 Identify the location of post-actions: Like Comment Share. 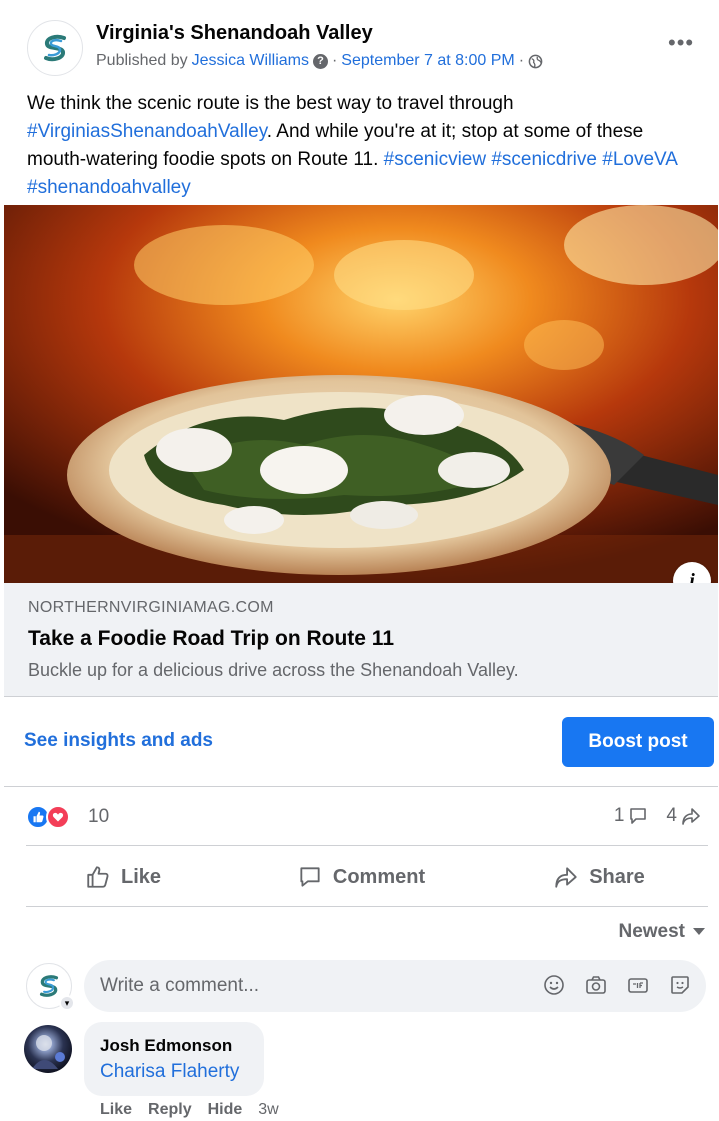
(361, 877).